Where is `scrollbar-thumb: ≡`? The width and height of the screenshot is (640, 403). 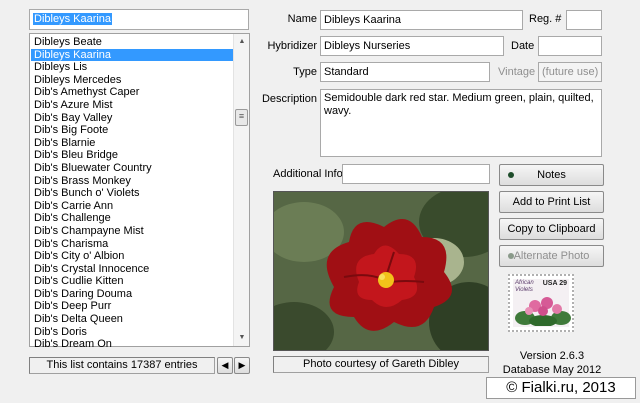 scrollbar-thumb: ≡ is located at coordinates (241, 117).